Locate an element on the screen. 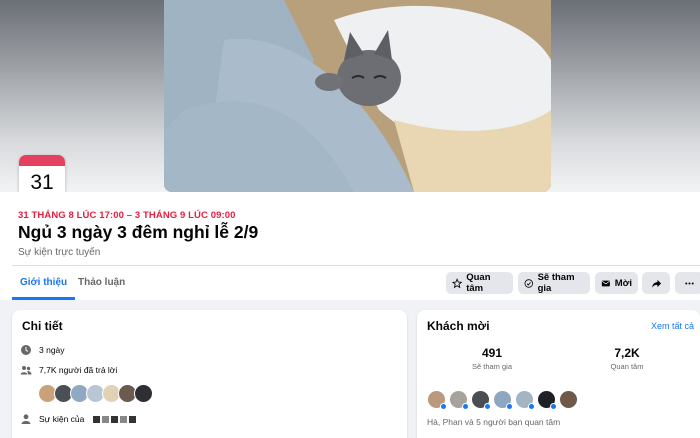  details-title: Chi tiết is located at coordinates (42, 326).